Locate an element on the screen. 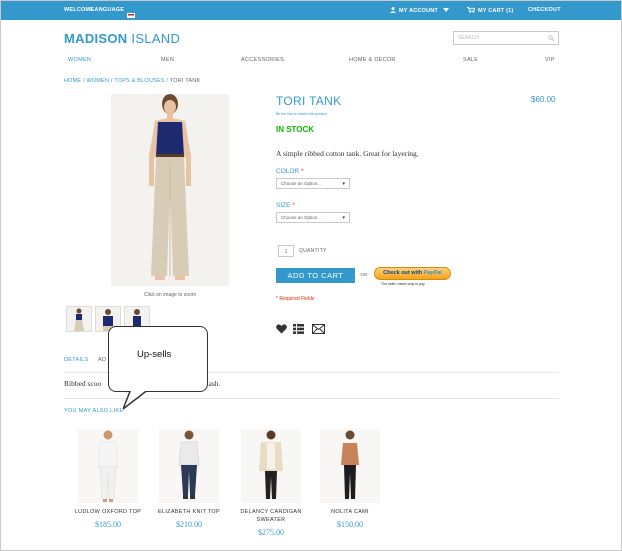 The height and width of the screenshot is (551, 622). breadcrumb-category: TOPS & BLOUSES is located at coordinates (139, 81).